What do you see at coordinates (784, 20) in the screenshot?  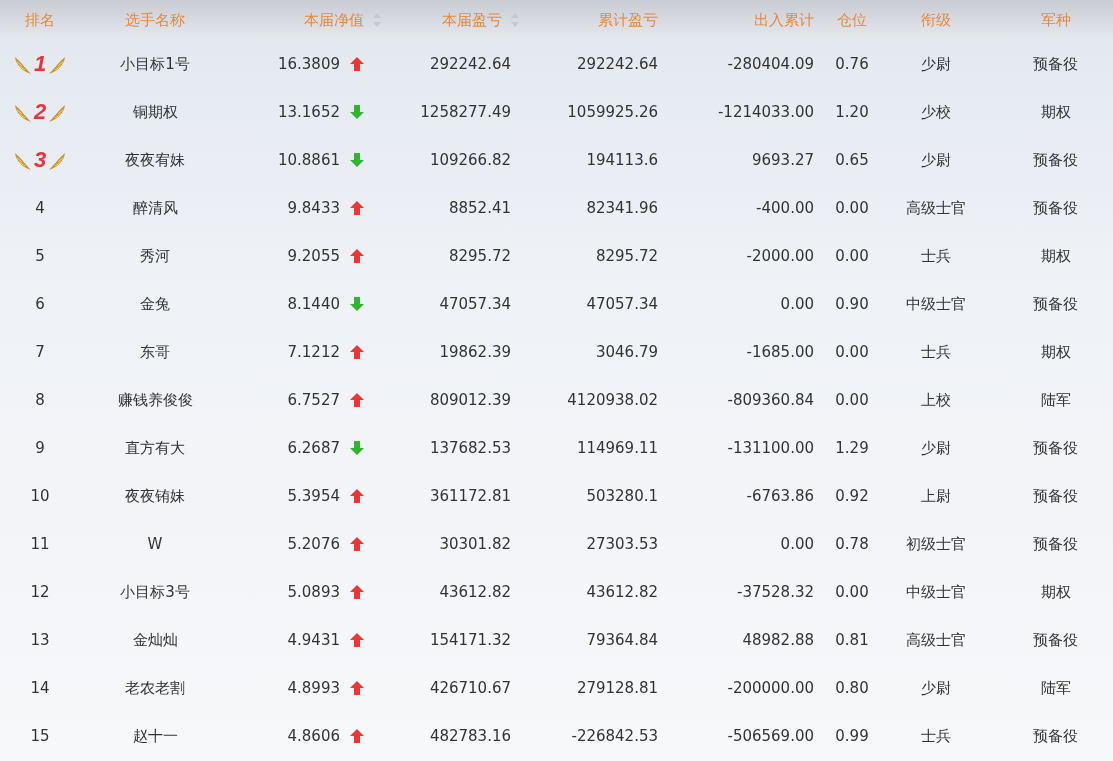 I see `column-header: 出入累计` at bounding box center [784, 20].